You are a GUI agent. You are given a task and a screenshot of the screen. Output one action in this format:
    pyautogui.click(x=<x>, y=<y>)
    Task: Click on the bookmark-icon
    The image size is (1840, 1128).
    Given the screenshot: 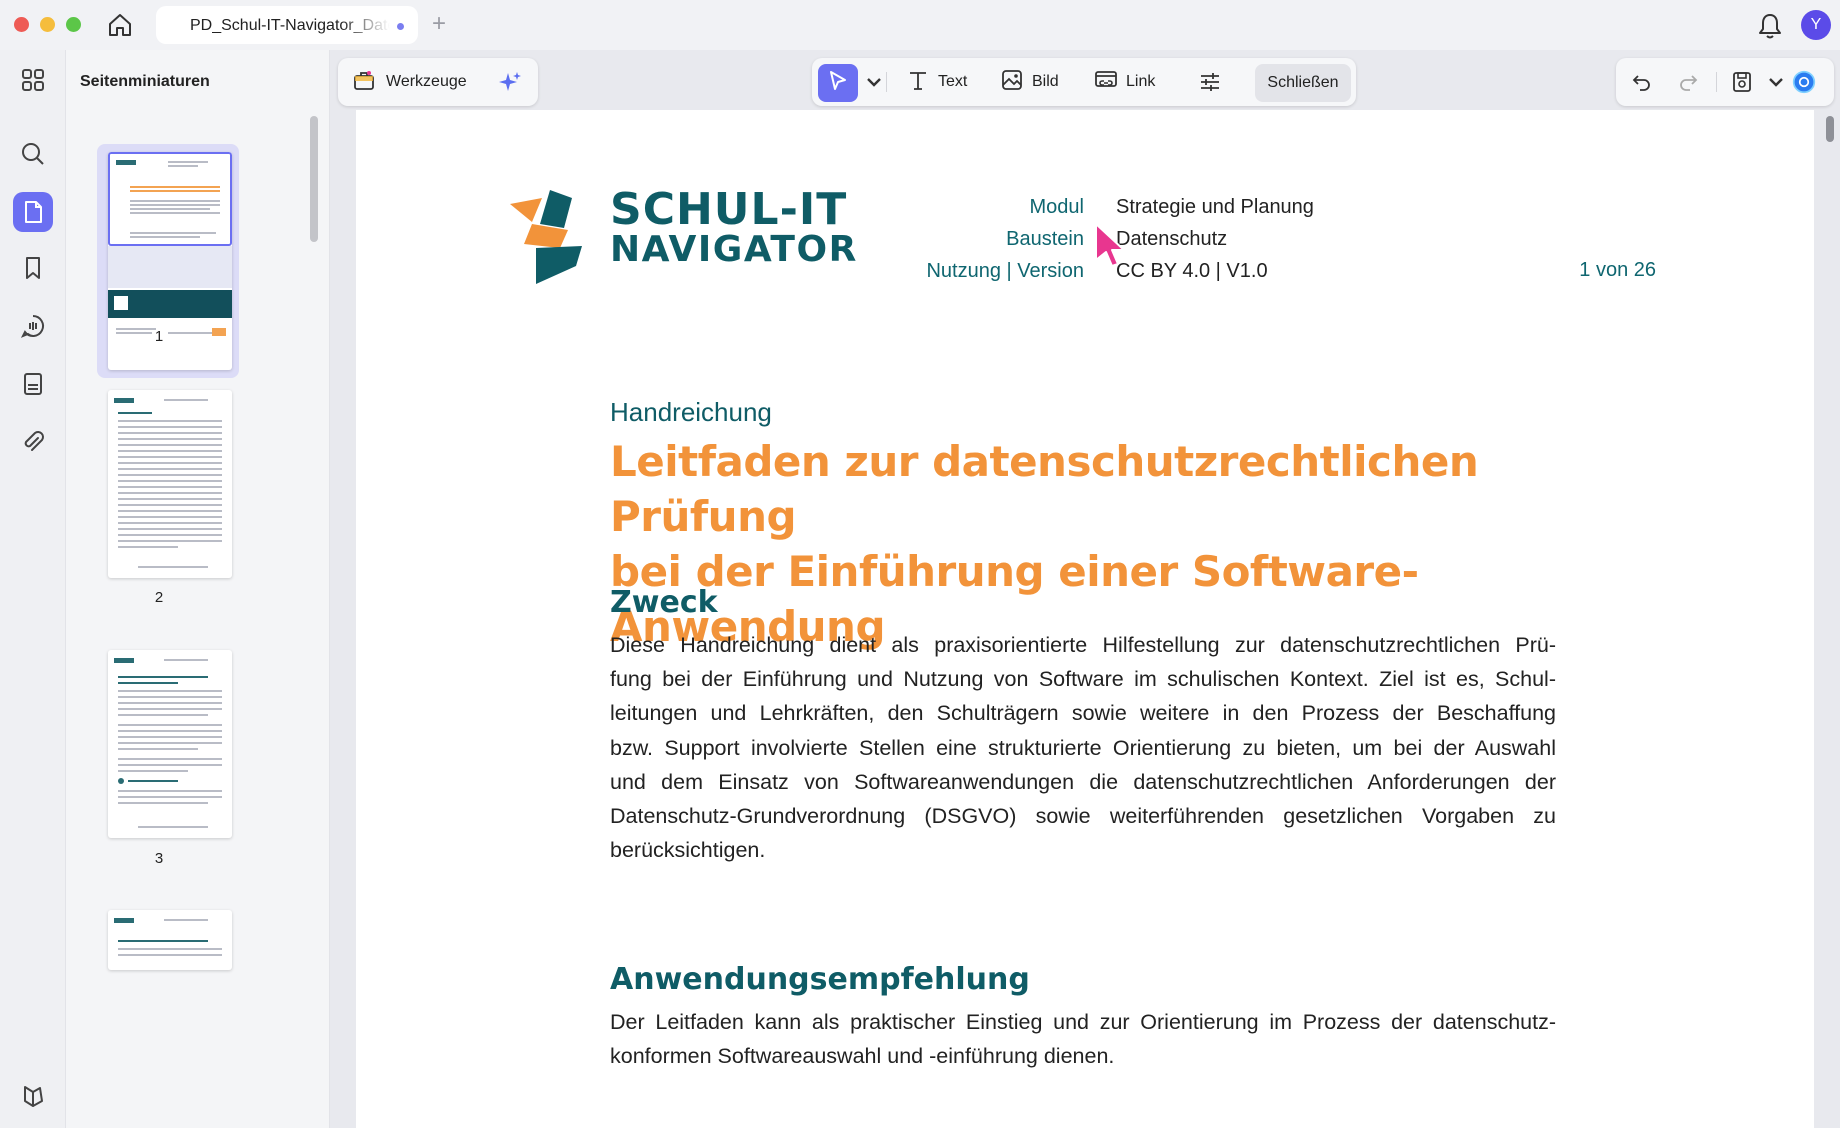 What is the action you would take?
    pyautogui.click(x=33, y=268)
    